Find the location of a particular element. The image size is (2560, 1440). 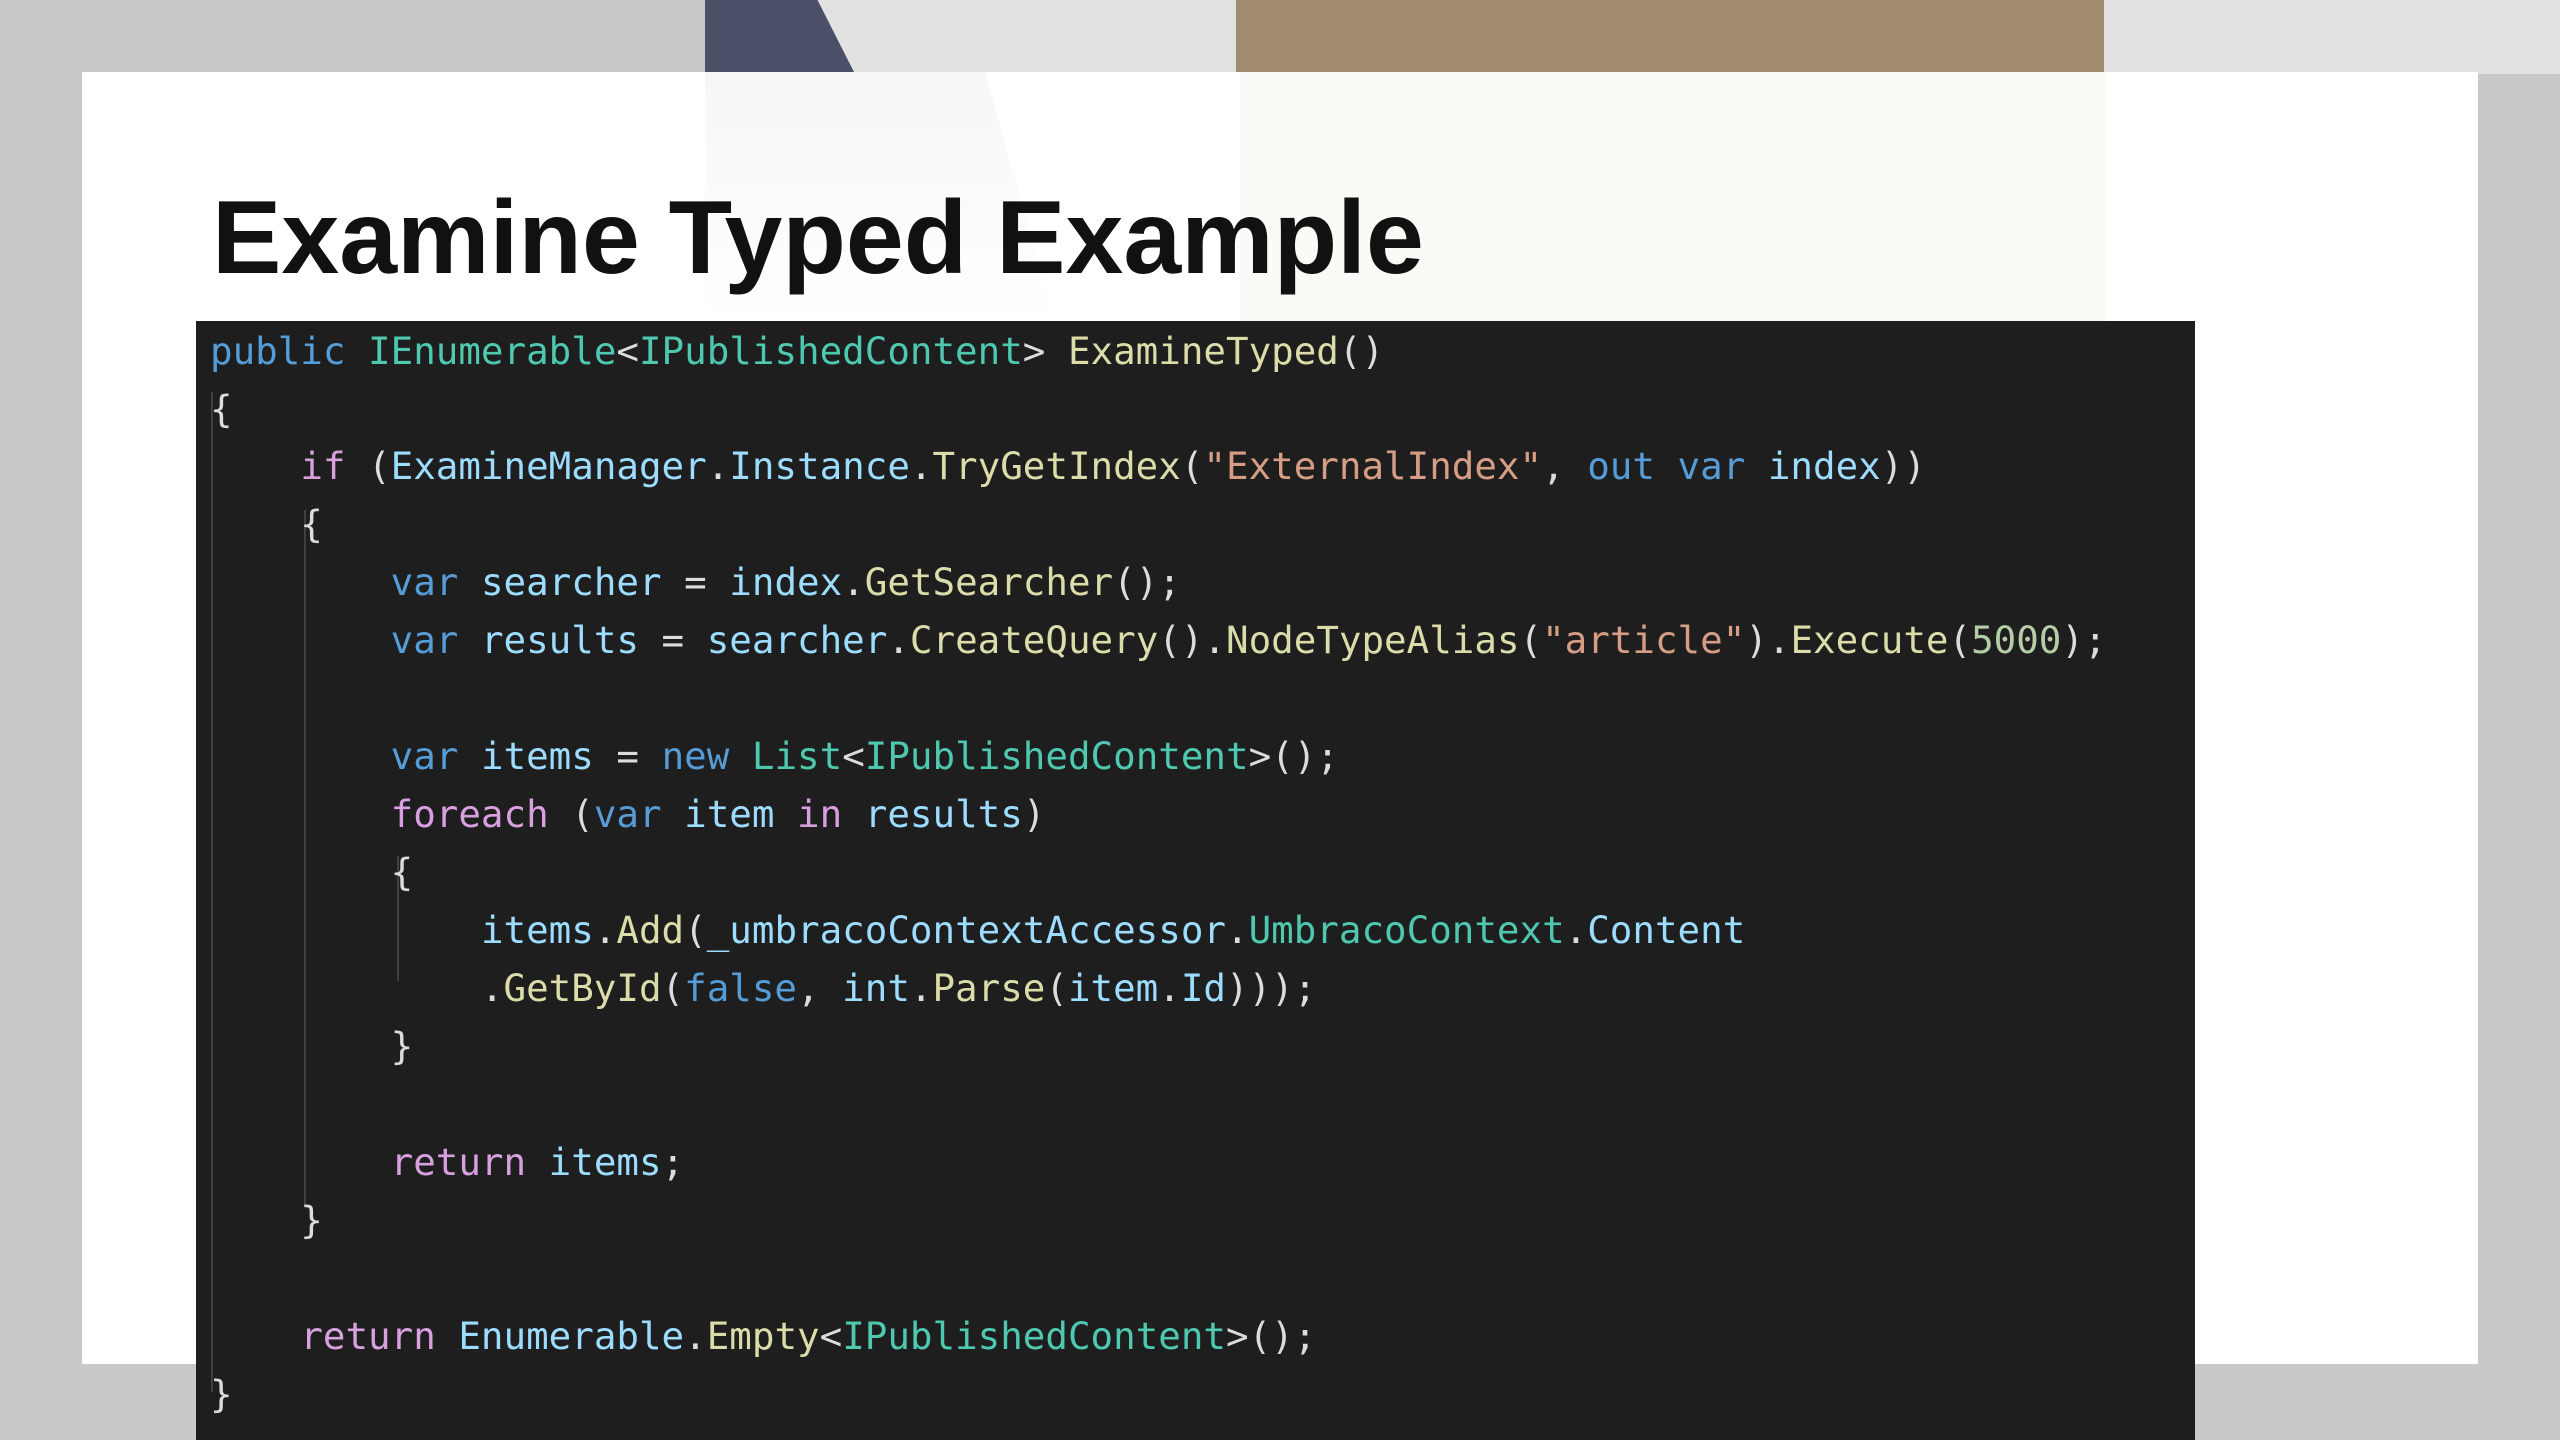

code-token: NodeTypeAlias is located at coordinates (1373, 640).